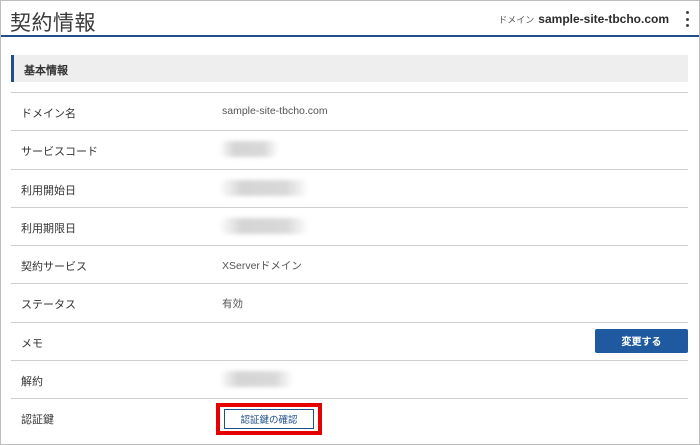 This screenshot has height=445, width=700. What do you see at coordinates (262, 266) in the screenshot?
I see `row-value: XServerドメイン` at bounding box center [262, 266].